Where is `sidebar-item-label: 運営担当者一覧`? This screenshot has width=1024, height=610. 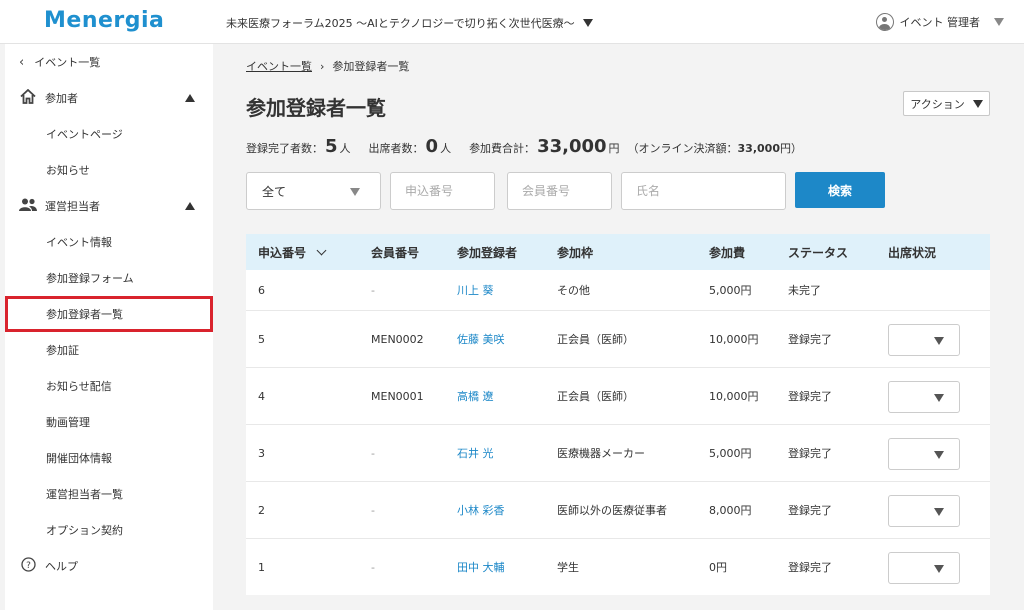 sidebar-item-label: 運営担当者一覧 is located at coordinates (84, 494).